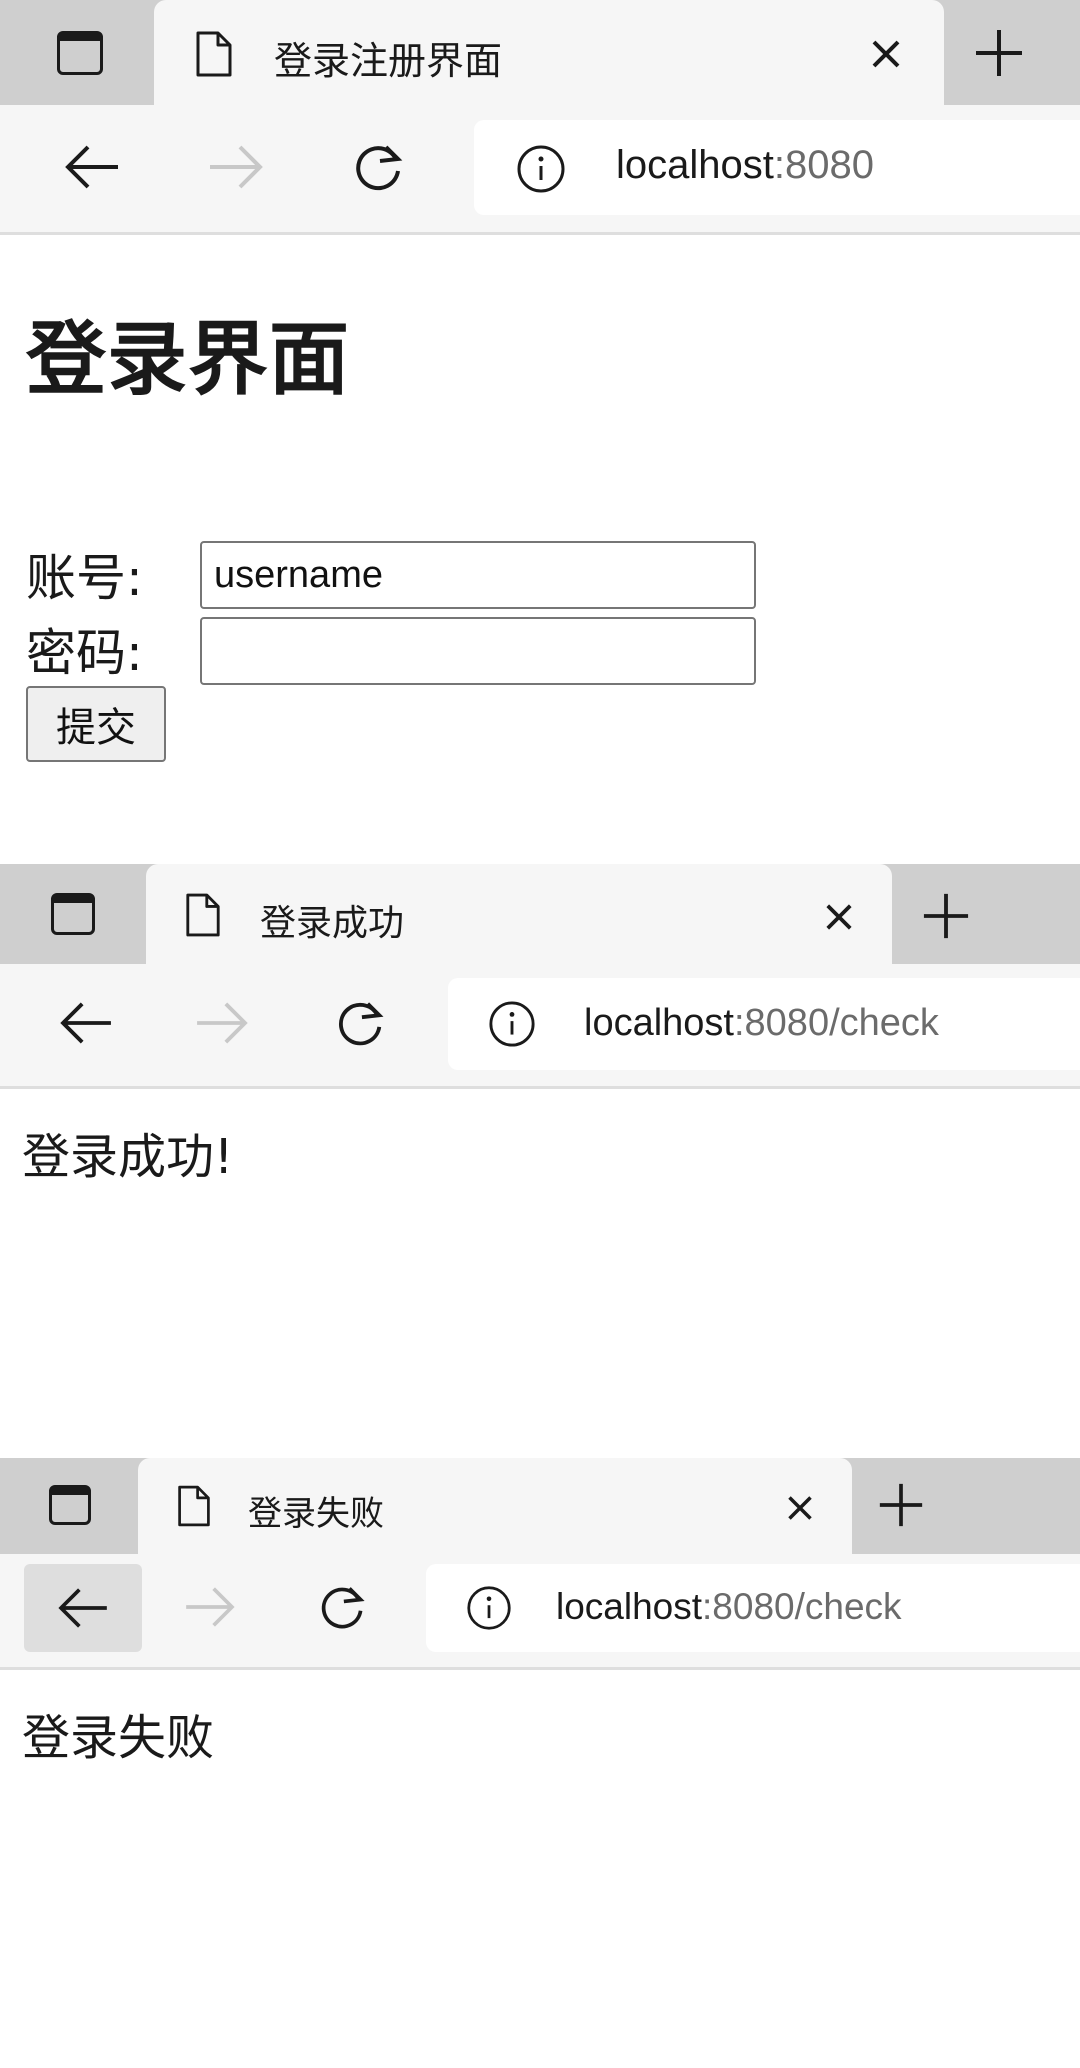  What do you see at coordinates (495, 1506) in the screenshot?
I see `tab-active: 登录失败` at bounding box center [495, 1506].